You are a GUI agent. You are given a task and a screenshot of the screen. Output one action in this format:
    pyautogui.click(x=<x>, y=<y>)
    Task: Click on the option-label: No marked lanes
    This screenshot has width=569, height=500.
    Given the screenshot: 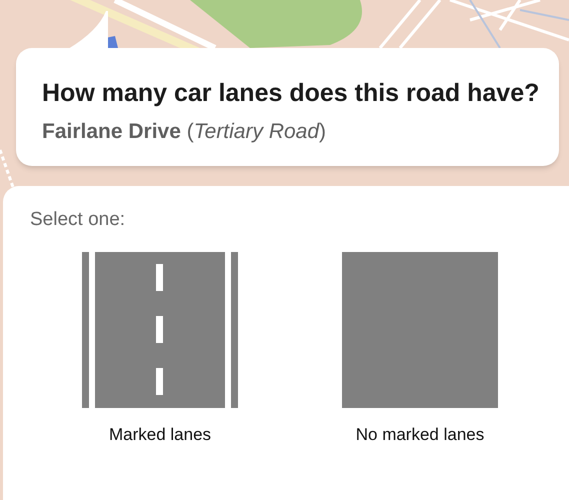 What is the action you would take?
    pyautogui.click(x=420, y=435)
    